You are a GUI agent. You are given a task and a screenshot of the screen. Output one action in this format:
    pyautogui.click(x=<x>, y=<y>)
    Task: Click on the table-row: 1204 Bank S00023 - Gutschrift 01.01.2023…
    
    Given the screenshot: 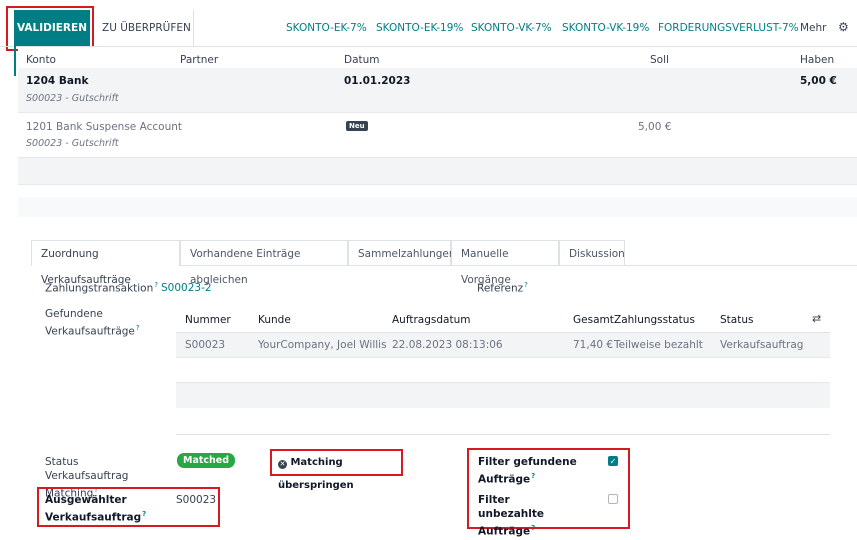 What is the action you would take?
    pyautogui.click(x=437, y=90)
    